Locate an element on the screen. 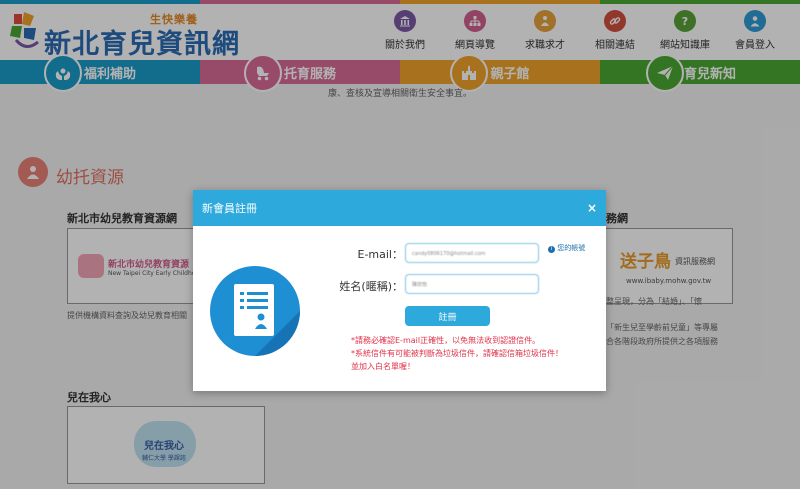  document-icon is located at coordinates (255, 311).